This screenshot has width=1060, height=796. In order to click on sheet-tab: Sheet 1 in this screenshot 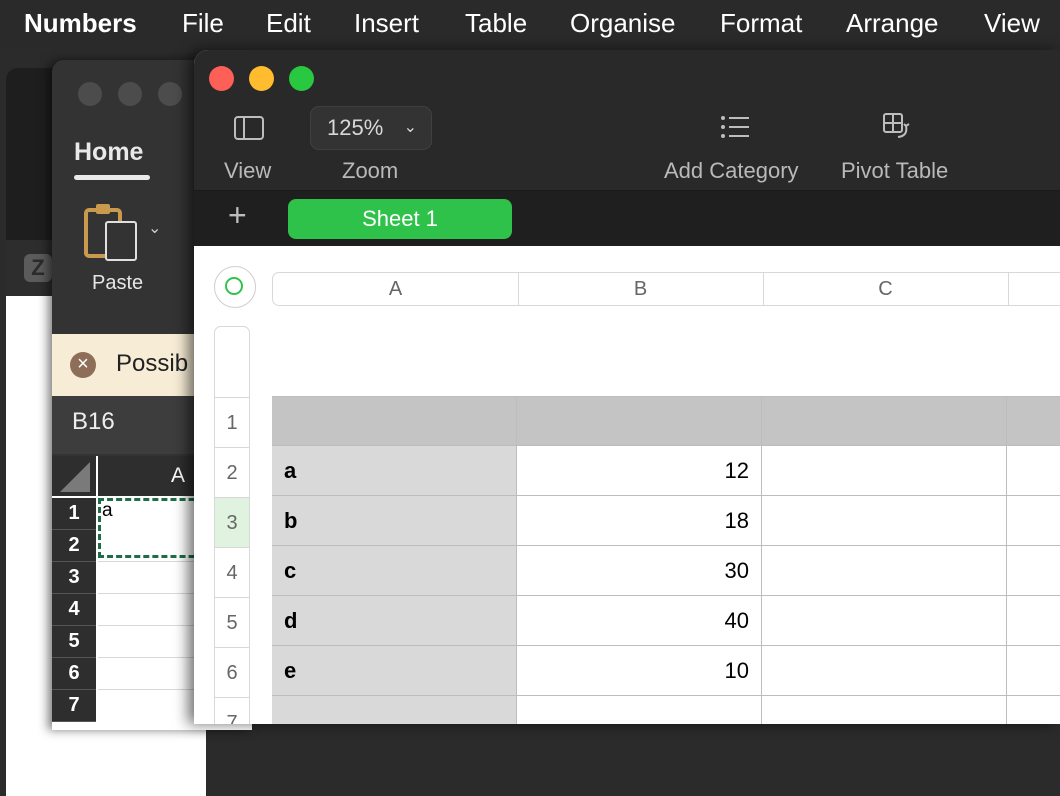, I will do `click(400, 219)`.